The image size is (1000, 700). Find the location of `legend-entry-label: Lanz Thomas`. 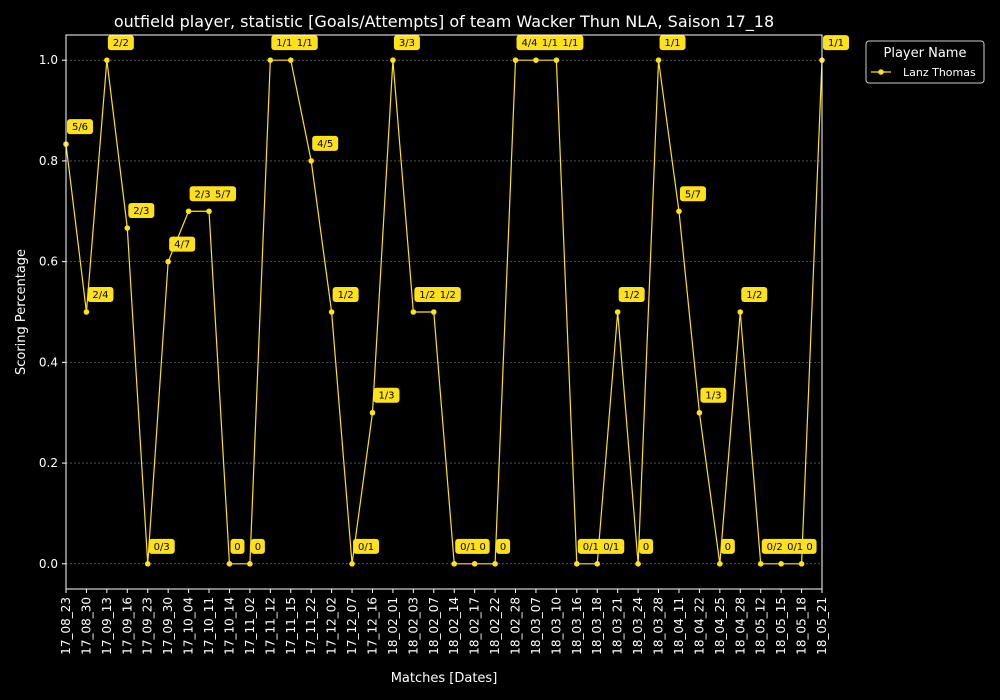

legend-entry-label: Lanz Thomas is located at coordinates (939, 72).